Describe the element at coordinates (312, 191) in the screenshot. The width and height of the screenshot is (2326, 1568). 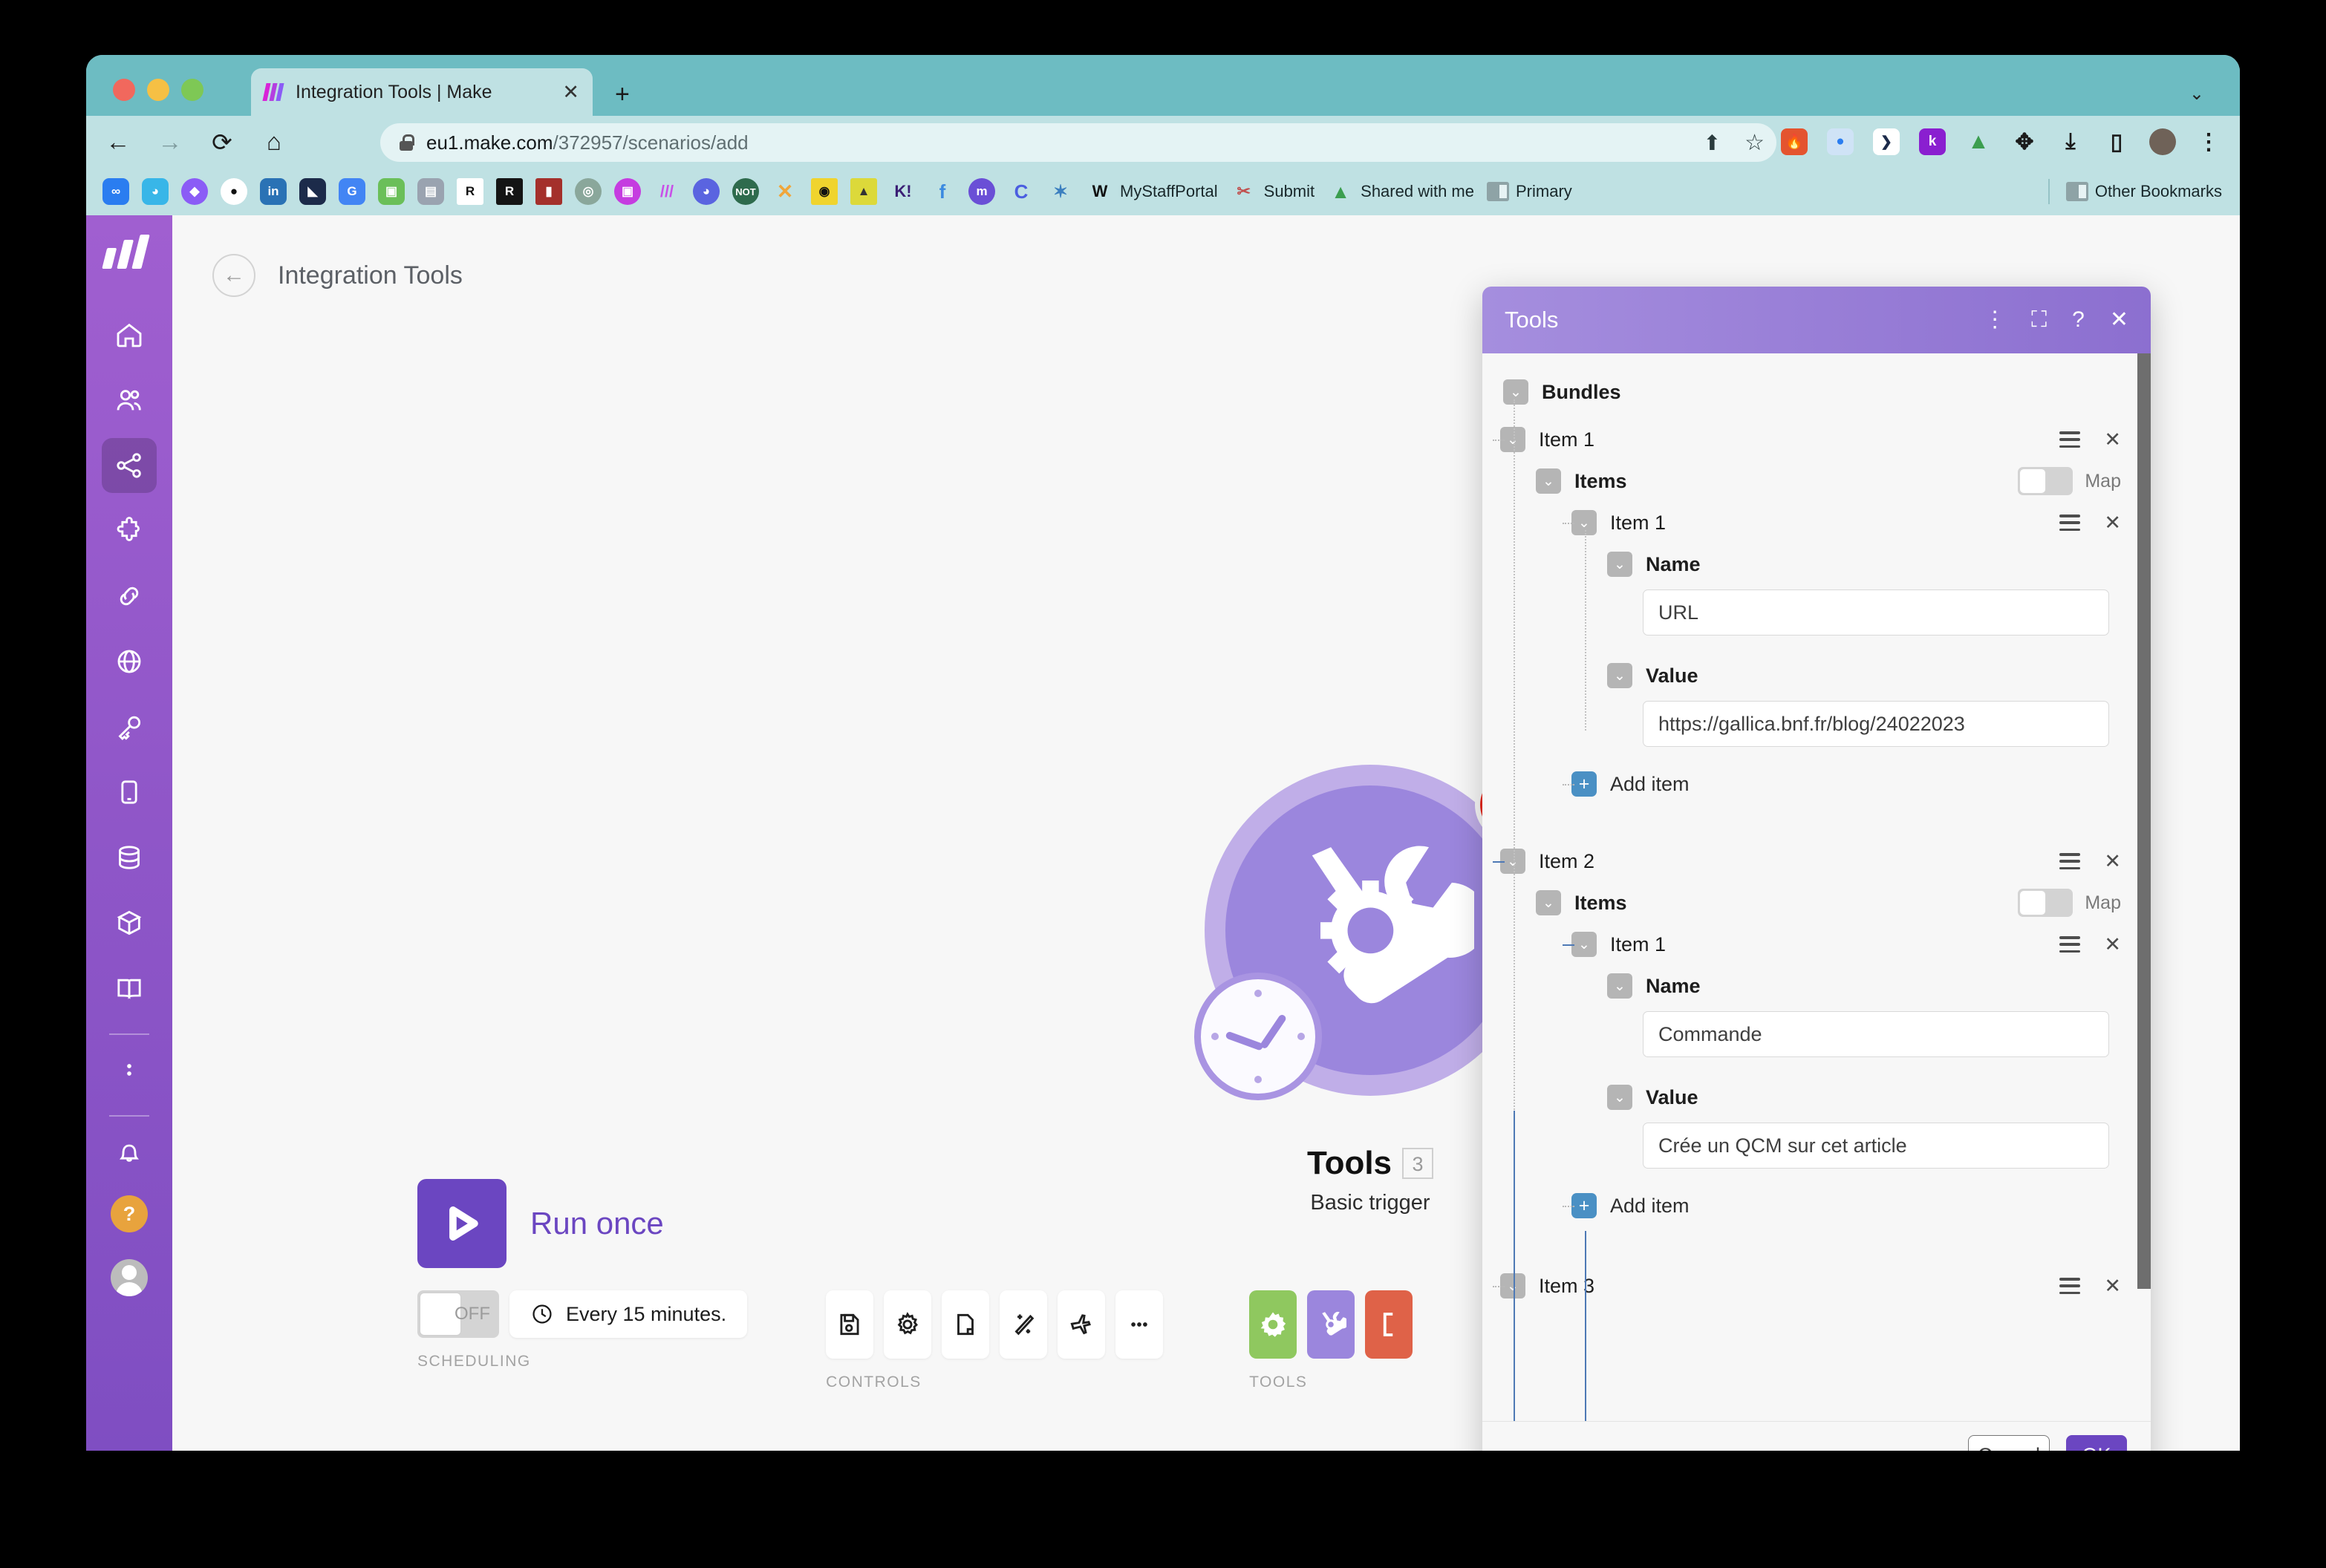
I see `bookmark-shield-icon: ◣` at that location.